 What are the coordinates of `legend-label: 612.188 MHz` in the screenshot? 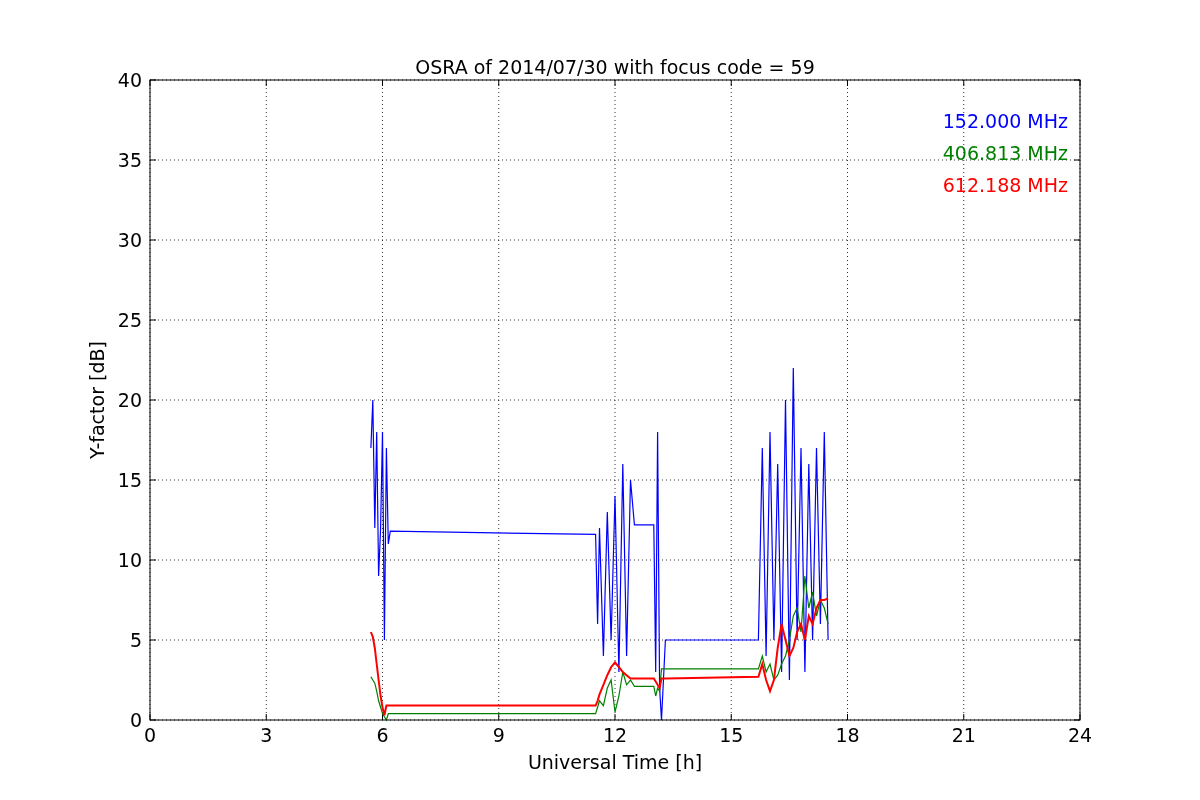 It's located at (1005, 185).